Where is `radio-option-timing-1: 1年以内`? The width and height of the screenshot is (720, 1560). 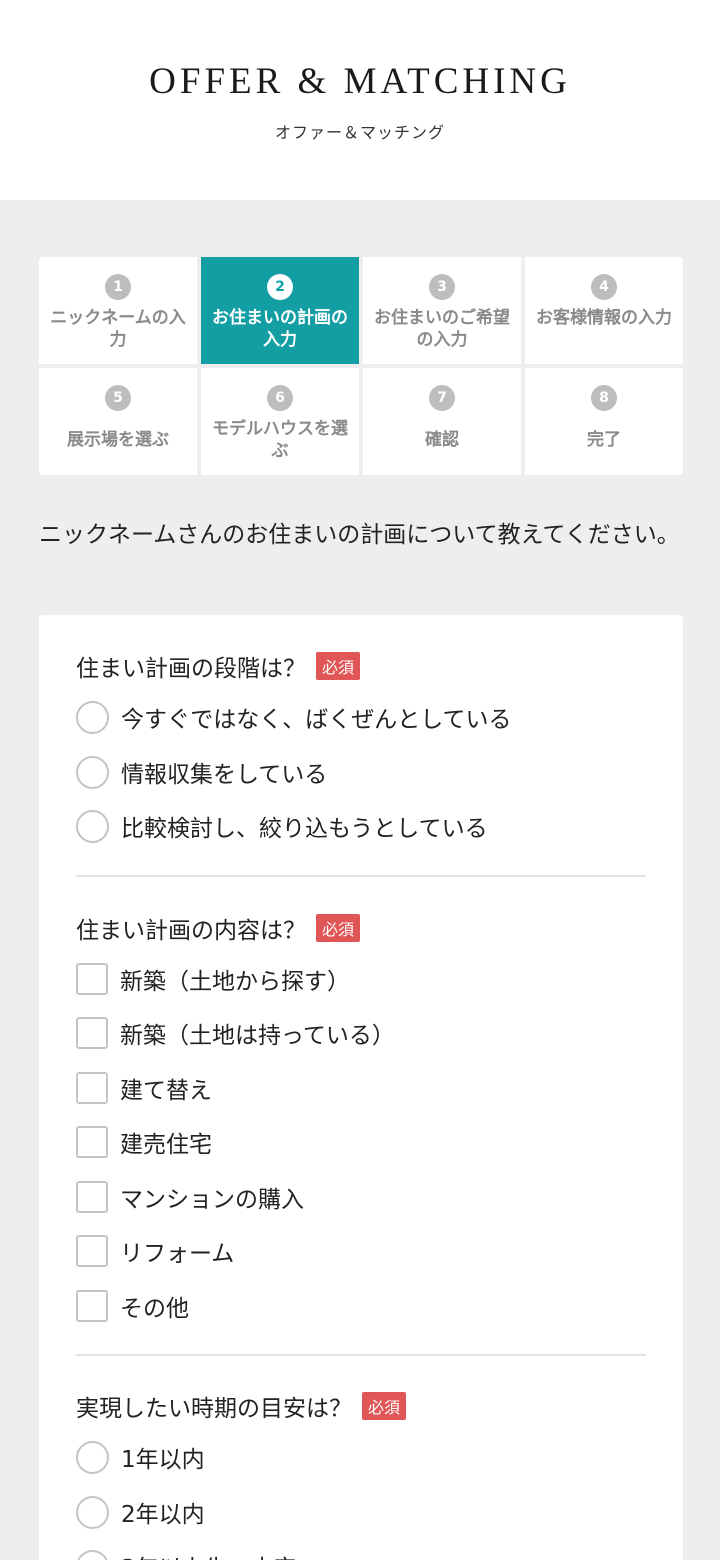
radio-option-timing-1: 1年以内 is located at coordinates (140, 1457).